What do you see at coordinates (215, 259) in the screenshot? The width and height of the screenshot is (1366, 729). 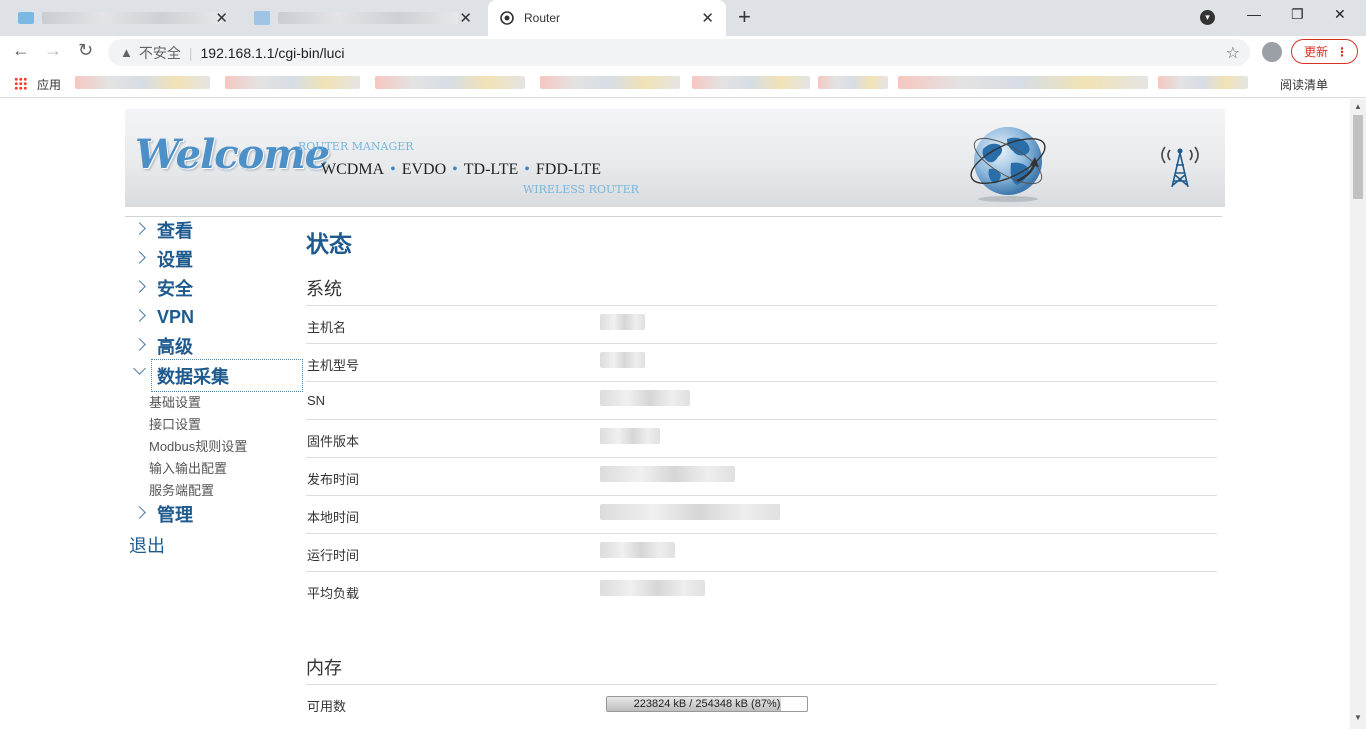 I see `menu-item-settings: 设置` at bounding box center [215, 259].